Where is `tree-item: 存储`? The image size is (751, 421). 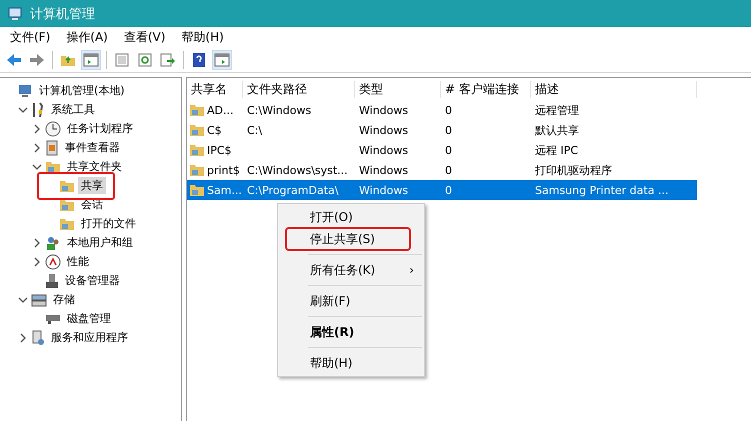
tree-item: 存储 is located at coordinates (64, 299).